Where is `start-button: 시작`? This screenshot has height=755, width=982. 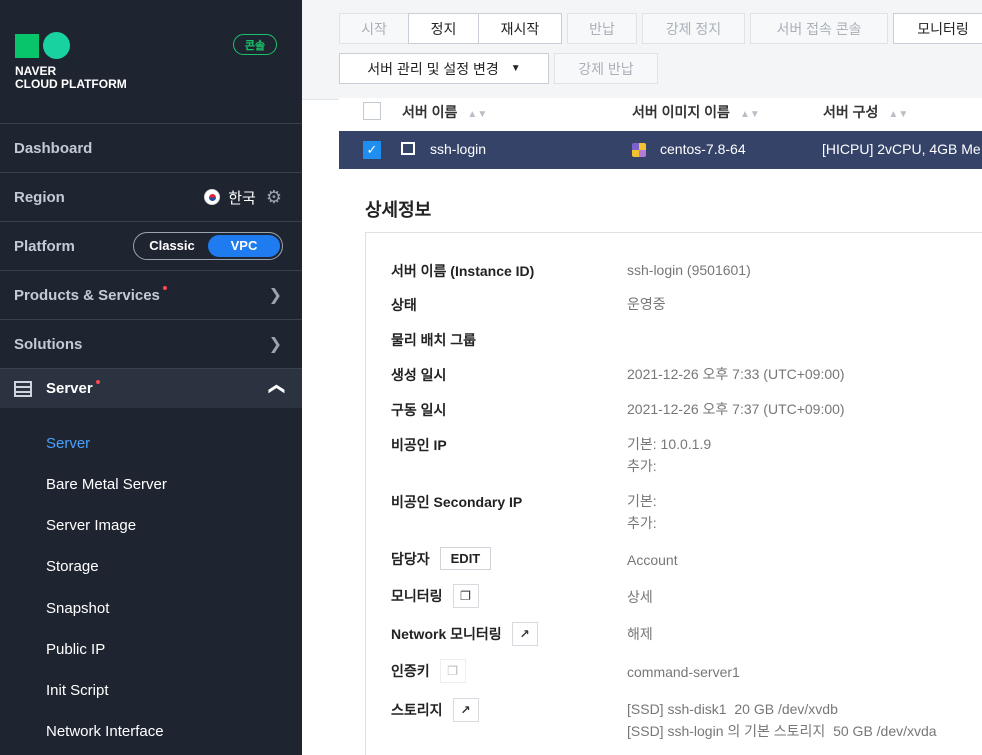
start-button: 시작 is located at coordinates (374, 28).